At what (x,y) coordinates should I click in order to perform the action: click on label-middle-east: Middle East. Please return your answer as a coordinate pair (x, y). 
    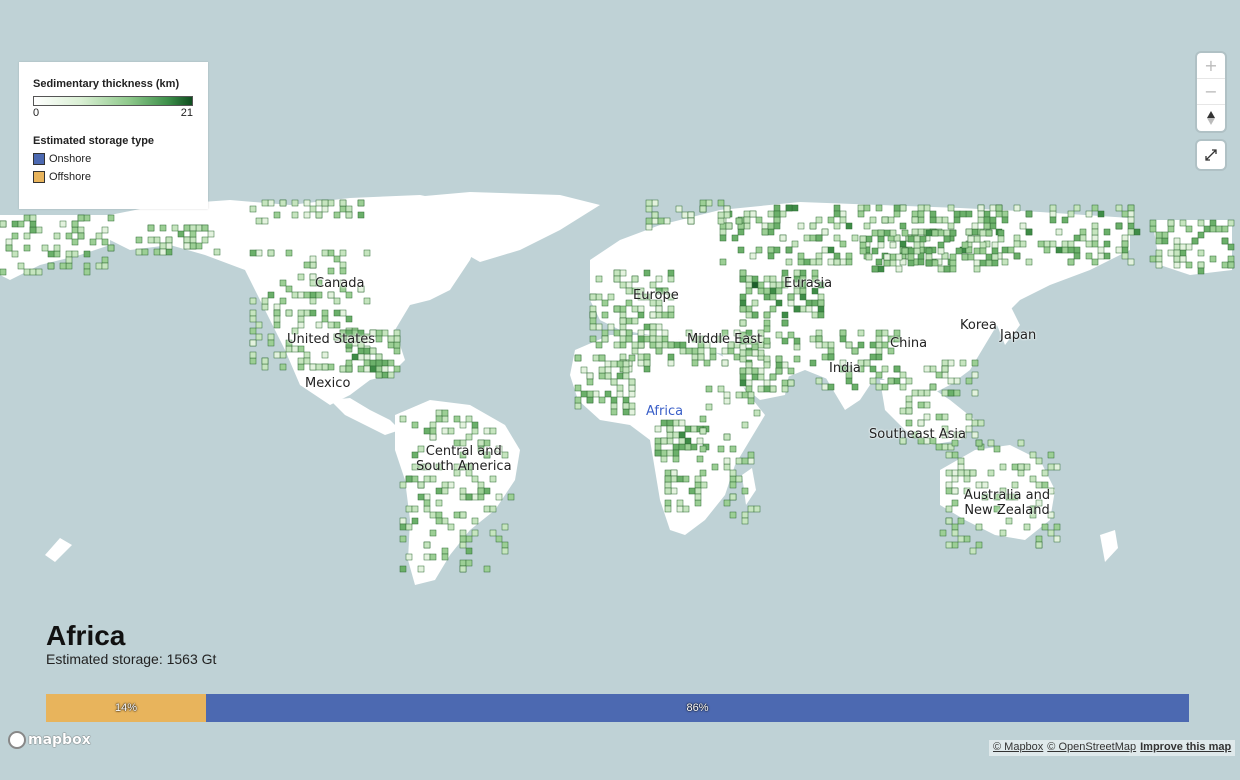
    Looking at the image, I should click on (724, 339).